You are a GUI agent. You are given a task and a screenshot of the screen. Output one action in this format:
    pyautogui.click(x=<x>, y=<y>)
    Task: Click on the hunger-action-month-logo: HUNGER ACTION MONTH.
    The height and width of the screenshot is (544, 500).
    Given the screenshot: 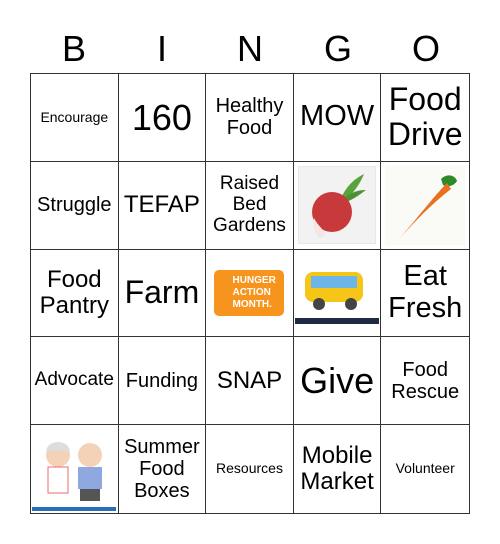 What is the action you would take?
    pyautogui.click(x=249, y=293)
    